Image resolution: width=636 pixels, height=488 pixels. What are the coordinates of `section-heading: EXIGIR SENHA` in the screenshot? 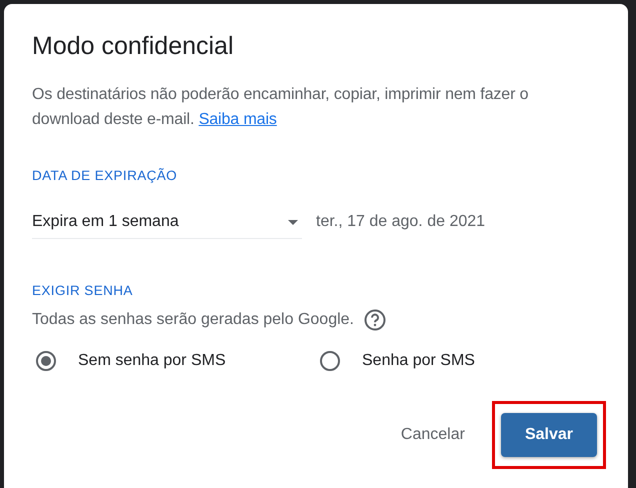 It's located at (83, 290).